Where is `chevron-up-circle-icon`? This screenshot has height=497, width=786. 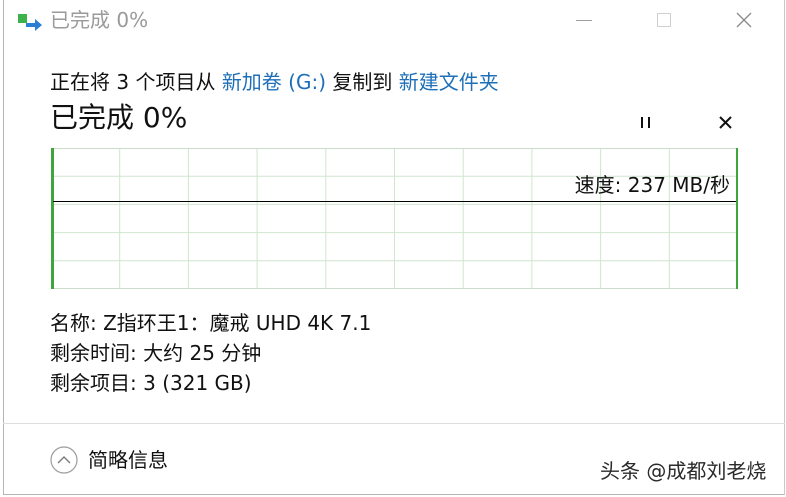 chevron-up-circle-icon is located at coordinates (64, 460).